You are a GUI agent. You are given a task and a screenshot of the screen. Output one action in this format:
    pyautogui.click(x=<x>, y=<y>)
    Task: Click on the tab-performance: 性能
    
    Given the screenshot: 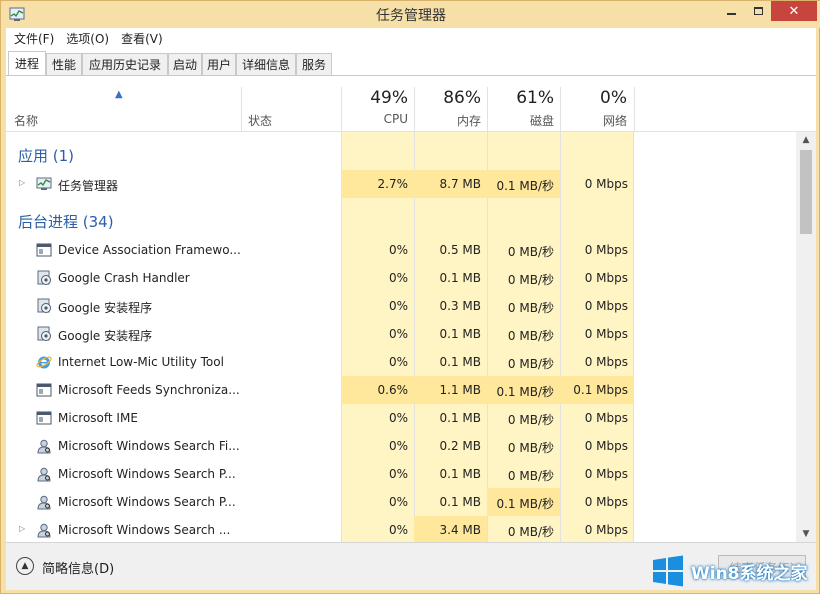 What is the action you would take?
    pyautogui.click(x=64, y=64)
    